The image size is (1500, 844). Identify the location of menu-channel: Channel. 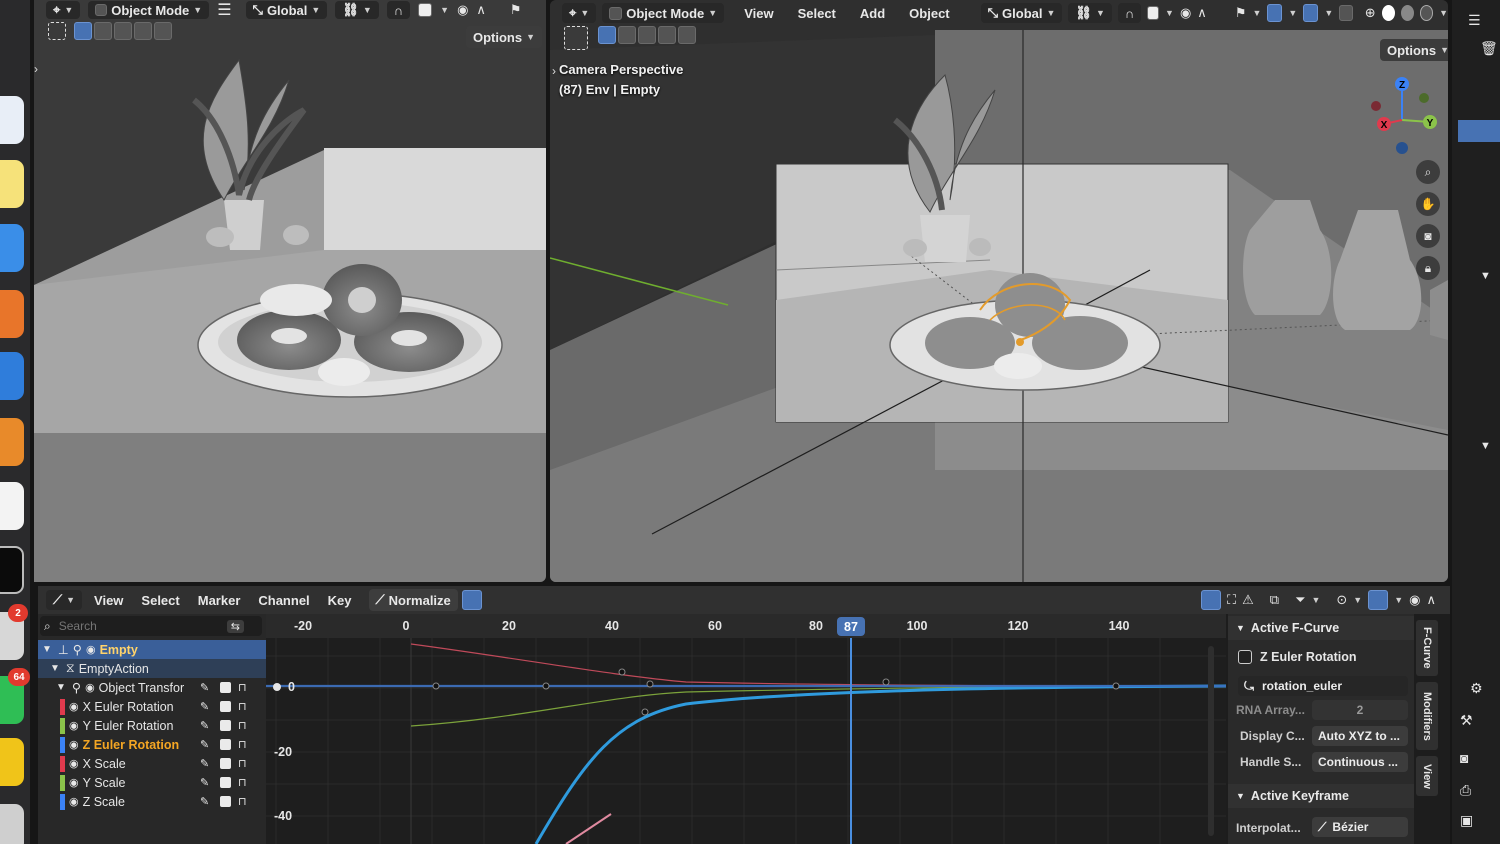
(283, 600).